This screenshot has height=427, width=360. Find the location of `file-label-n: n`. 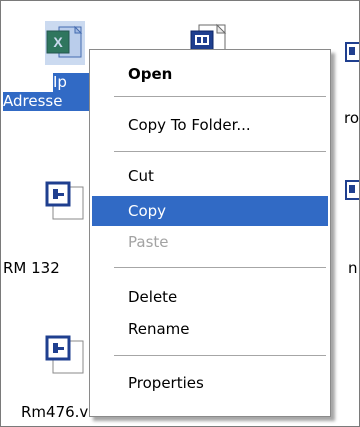

file-label-n: n is located at coordinates (353, 268).